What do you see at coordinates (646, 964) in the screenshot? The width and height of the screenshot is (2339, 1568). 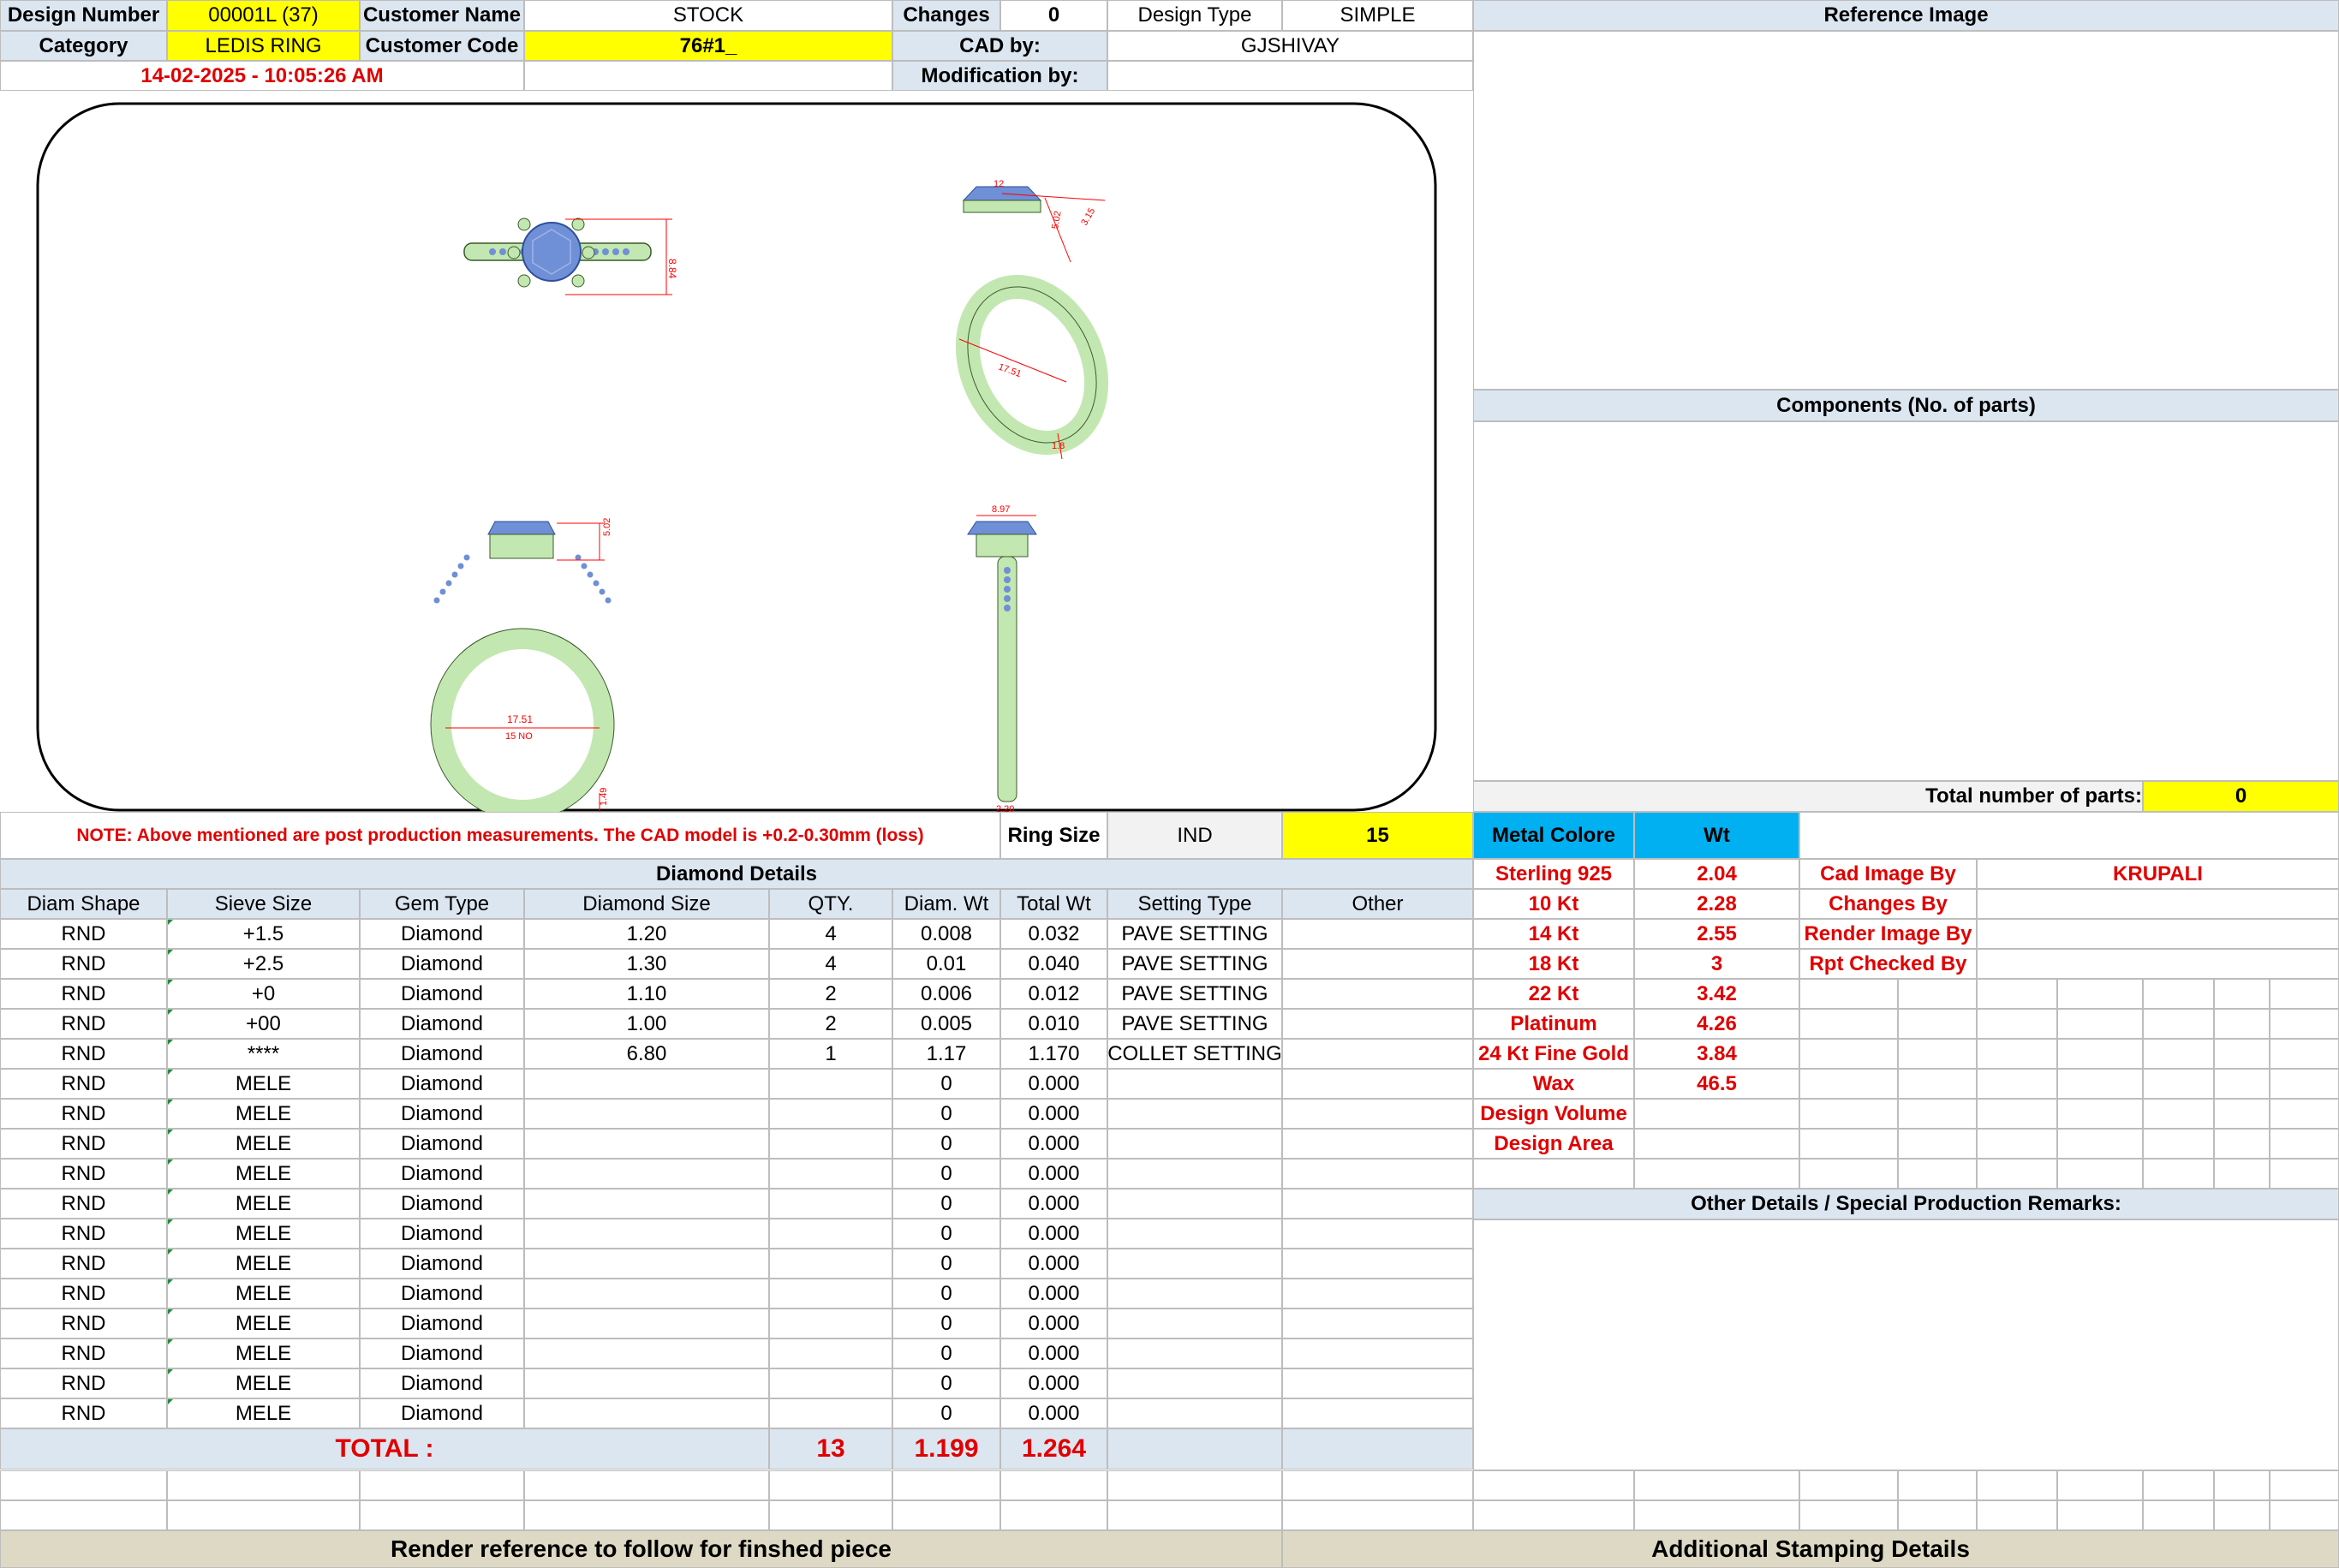 I see `diamond-cell: 1.30` at bounding box center [646, 964].